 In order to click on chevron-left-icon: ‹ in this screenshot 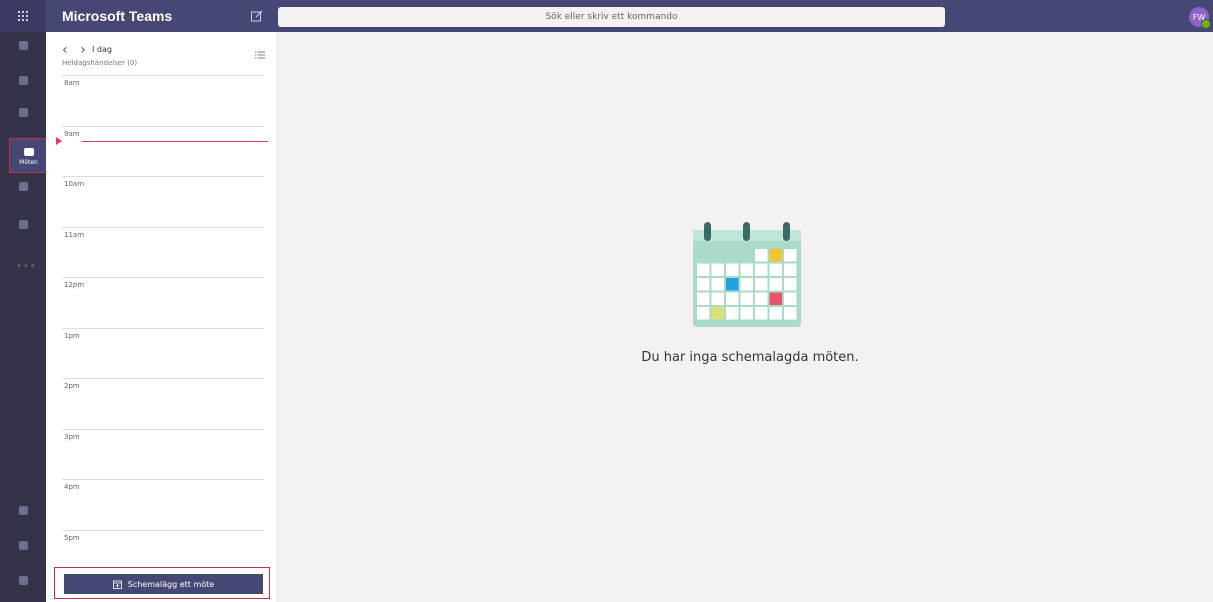, I will do `click(65, 50)`.